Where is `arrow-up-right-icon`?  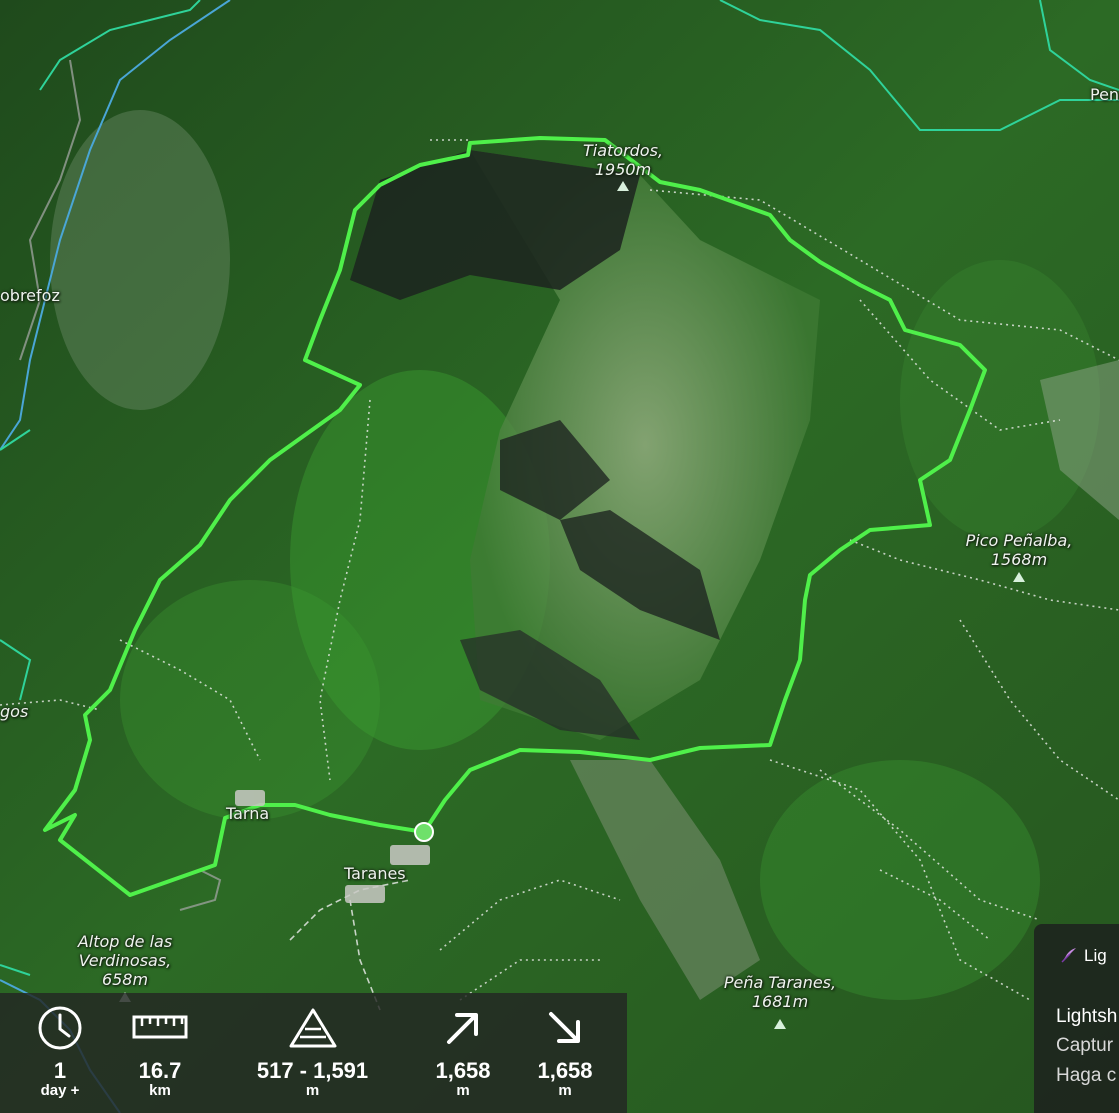
arrow-up-right-icon is located at coordinates (463, 1028).